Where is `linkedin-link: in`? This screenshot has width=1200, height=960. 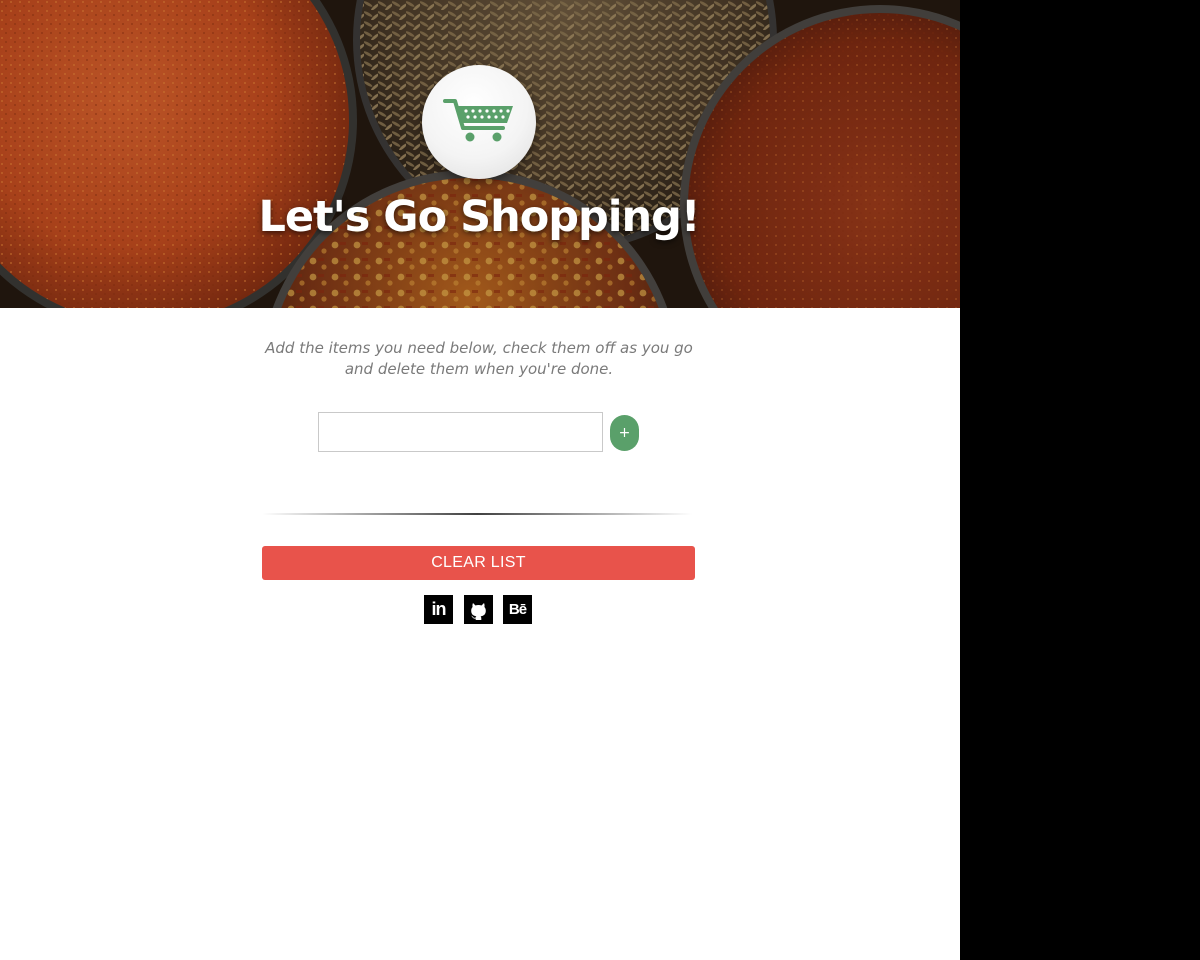
linkedin-link: in is located at coordinates (438, 609).